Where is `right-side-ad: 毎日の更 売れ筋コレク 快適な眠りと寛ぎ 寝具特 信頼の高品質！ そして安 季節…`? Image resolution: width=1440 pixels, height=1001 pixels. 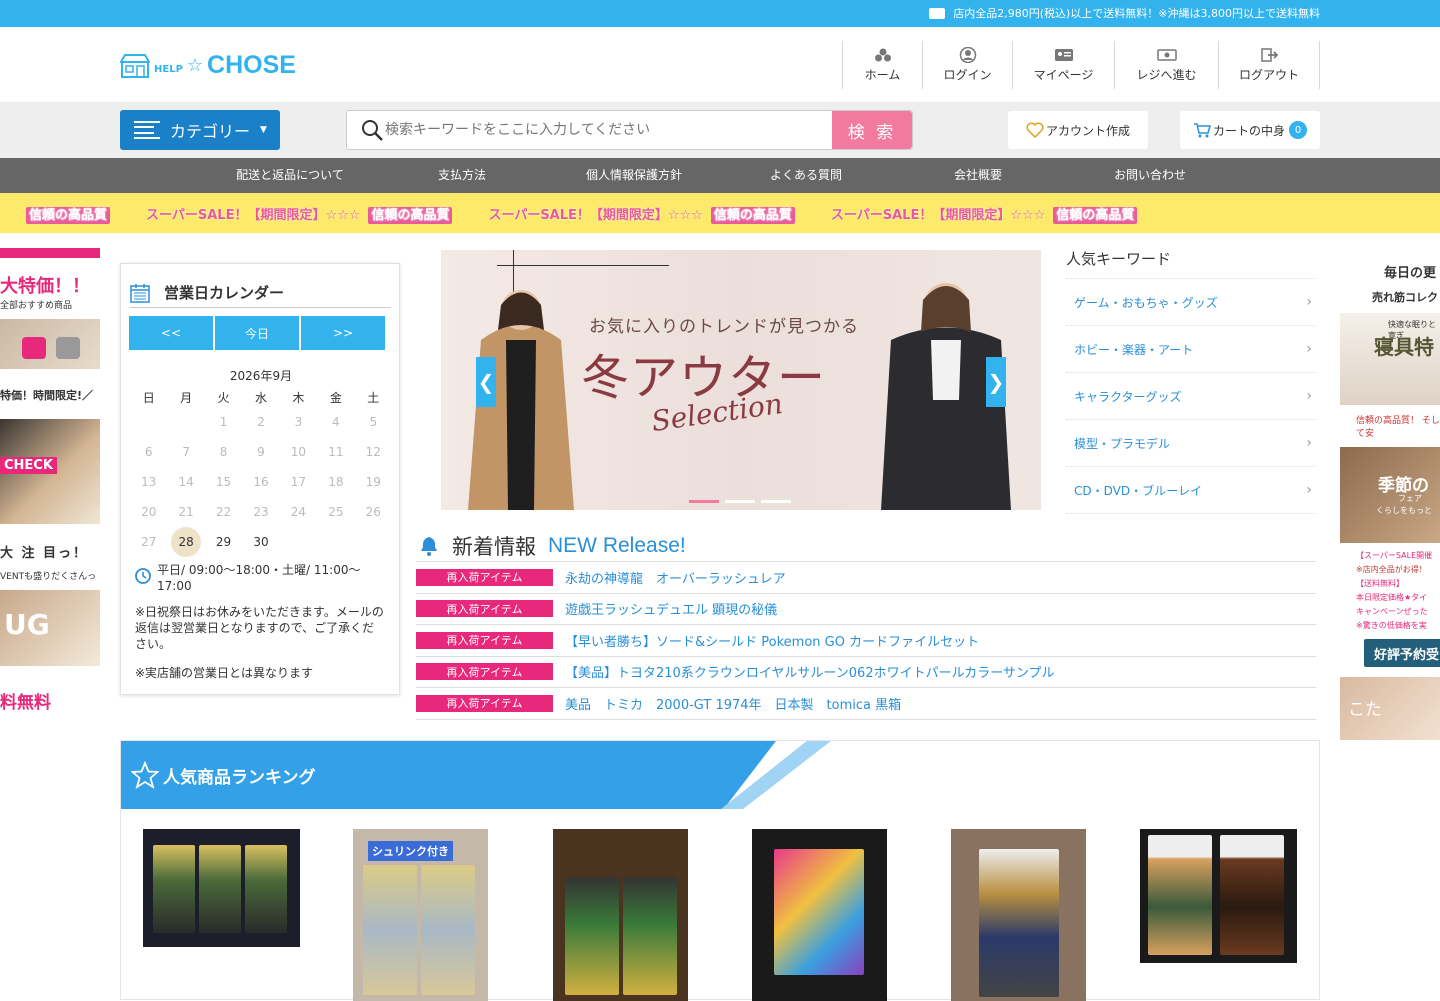
right-side-ad: 毎日の更 売れ筋コレク 快適な眠りと寛ぎ 寝具特 信頼の高品質！ そして安 季節… is located at coordinates (1390, 494).